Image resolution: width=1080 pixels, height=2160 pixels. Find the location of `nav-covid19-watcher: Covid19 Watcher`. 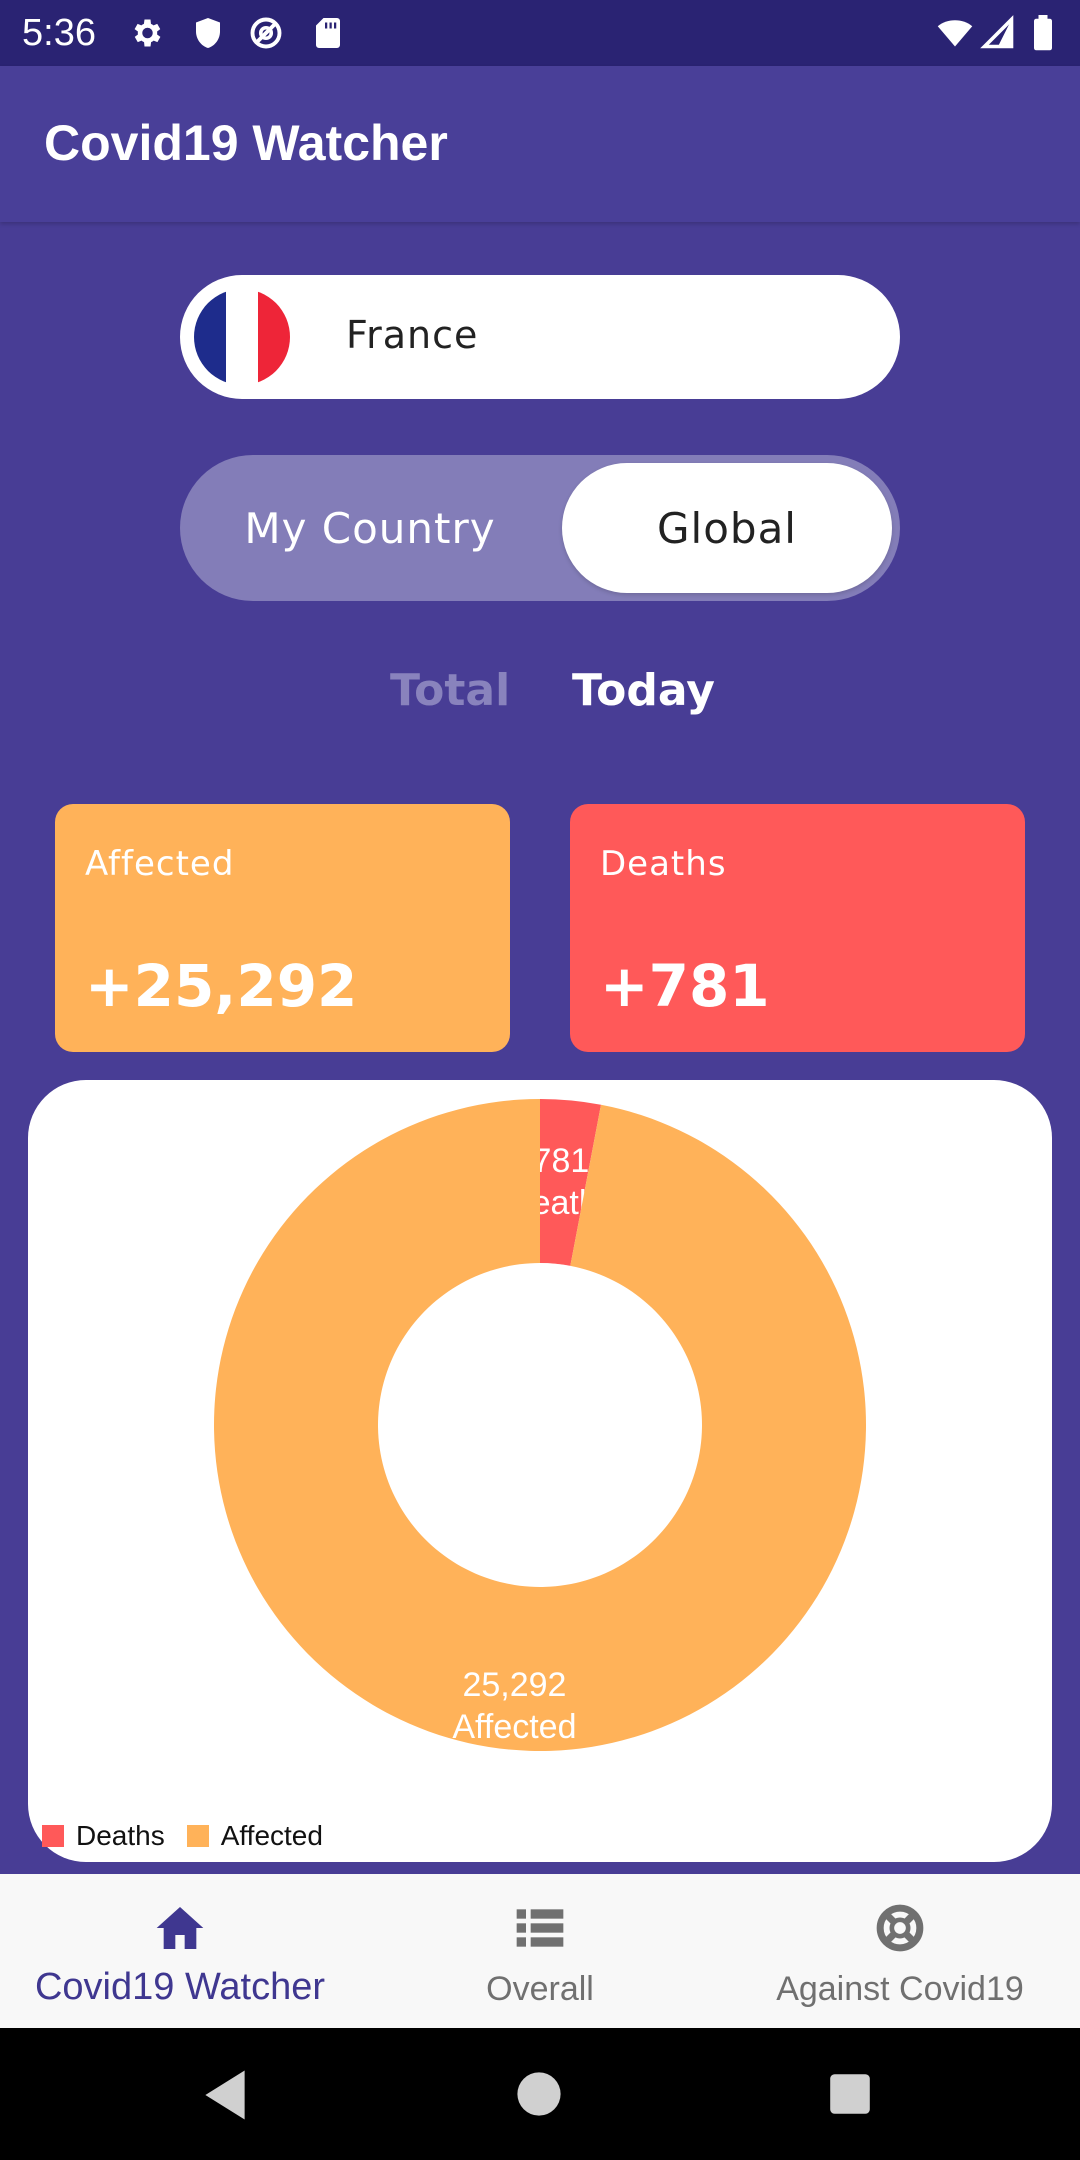

nav-covid19-watcher: Covid19 Watcher is located at coordinates (180, 1951).